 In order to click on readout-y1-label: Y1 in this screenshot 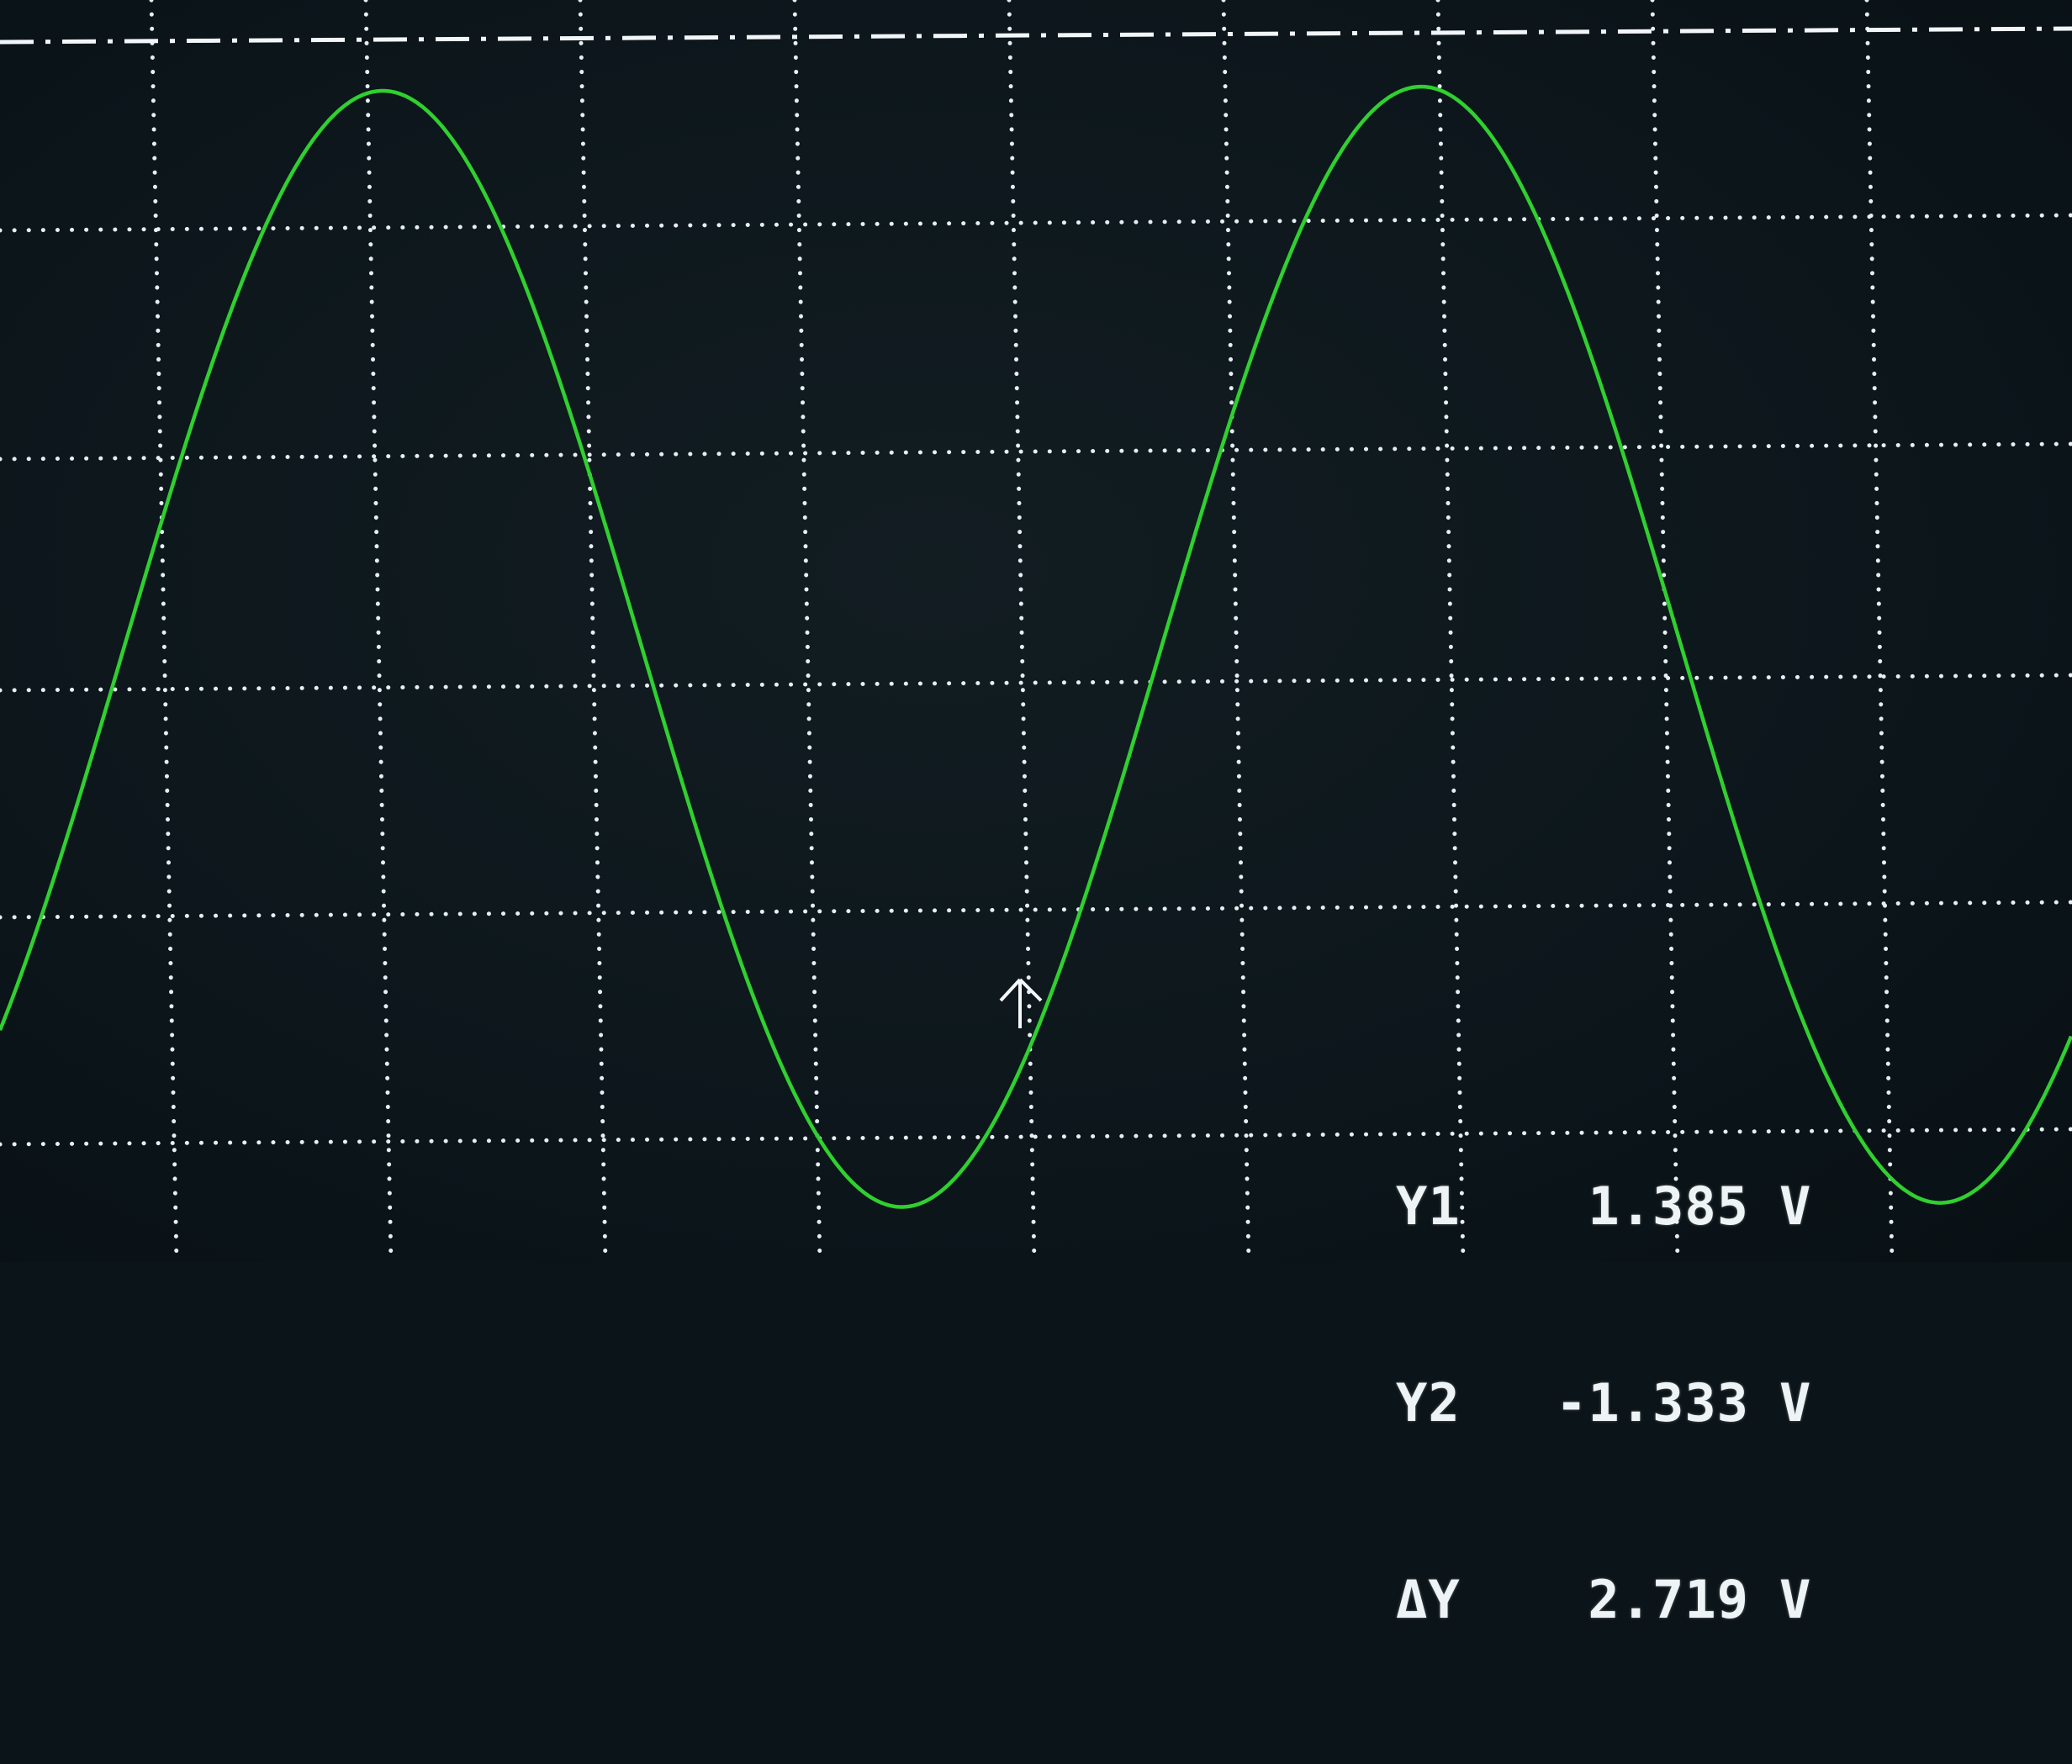, I will do `click(1429, 1206)`.